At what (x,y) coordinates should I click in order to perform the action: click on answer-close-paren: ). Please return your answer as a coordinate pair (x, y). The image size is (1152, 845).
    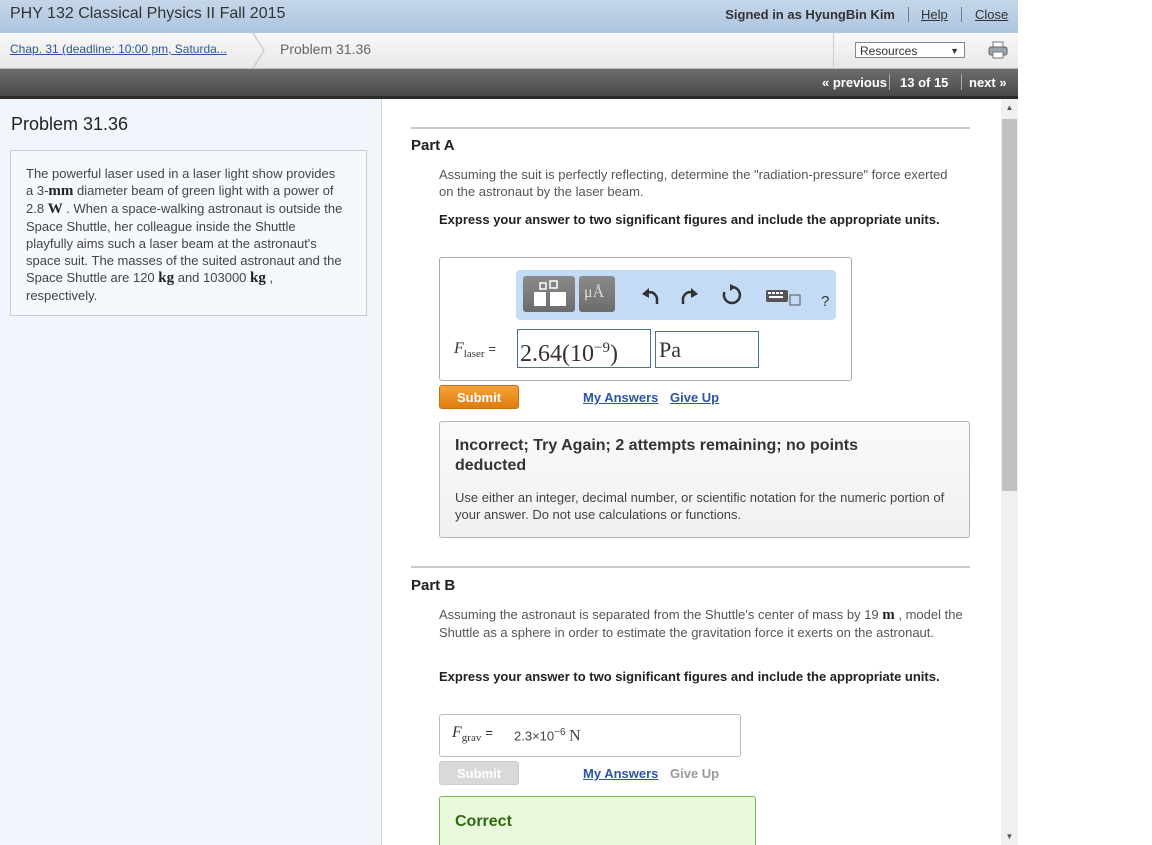
    Looking at the image, I should click on (613, 354).